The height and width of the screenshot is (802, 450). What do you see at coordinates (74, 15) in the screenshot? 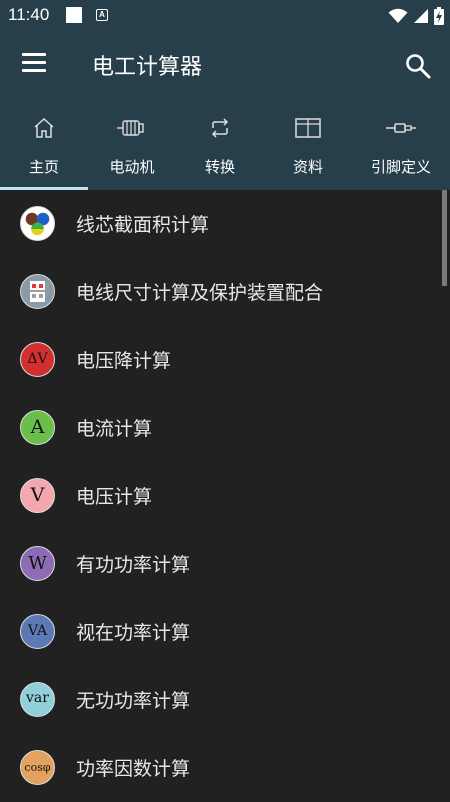
I see `notification-square-icon` at bounding box center [74, 15].